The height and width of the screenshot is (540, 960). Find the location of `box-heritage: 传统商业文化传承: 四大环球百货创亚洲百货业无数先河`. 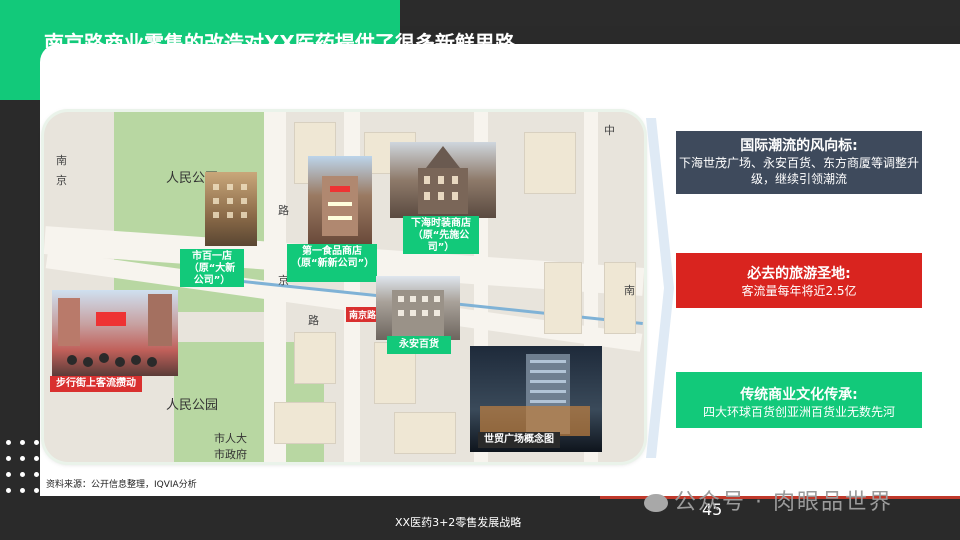

box-heritage: 传统商业文化传承: 四大环球百货创亚洲百货业无数先河 is located at coordinates (799, 400).